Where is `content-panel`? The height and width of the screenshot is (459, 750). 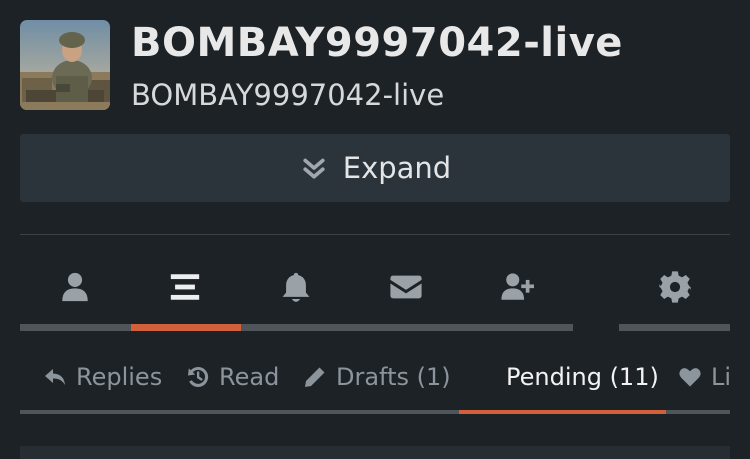
content-panel is located at coordinates (375, 452).